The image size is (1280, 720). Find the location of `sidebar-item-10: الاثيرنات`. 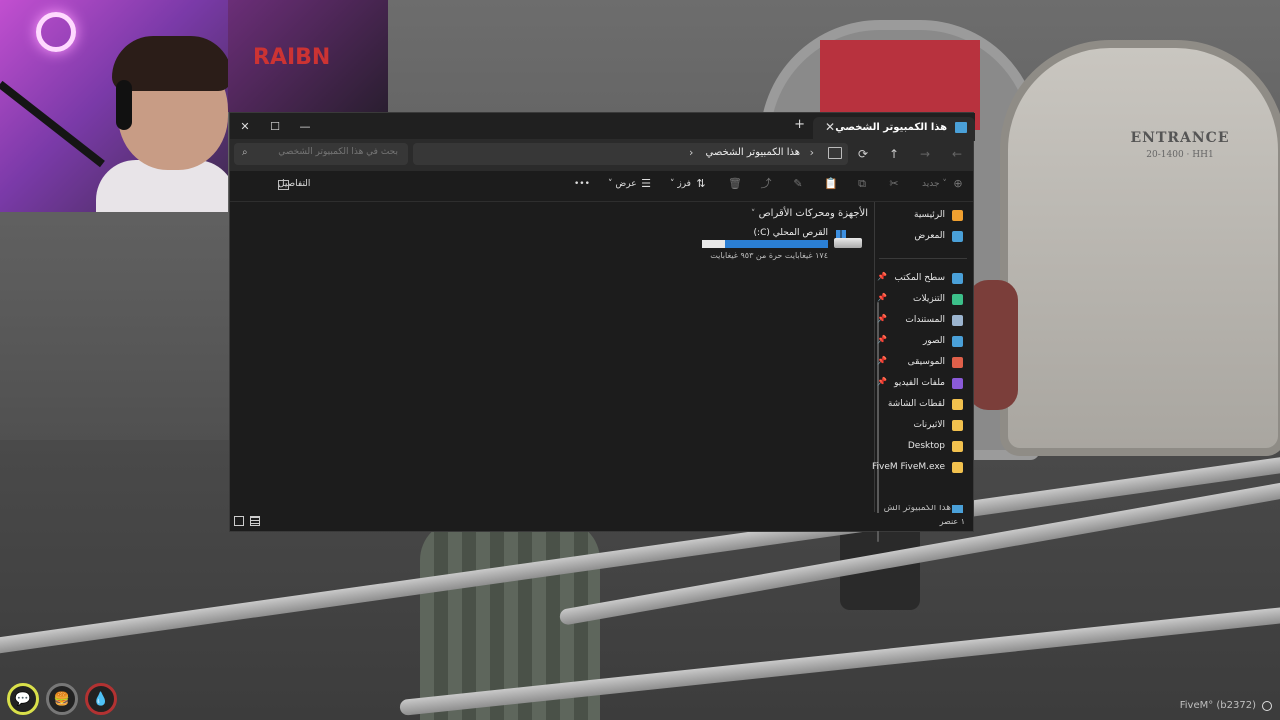

sidebar-item-10: الاثيرنات is located at coordinates (921, 427).